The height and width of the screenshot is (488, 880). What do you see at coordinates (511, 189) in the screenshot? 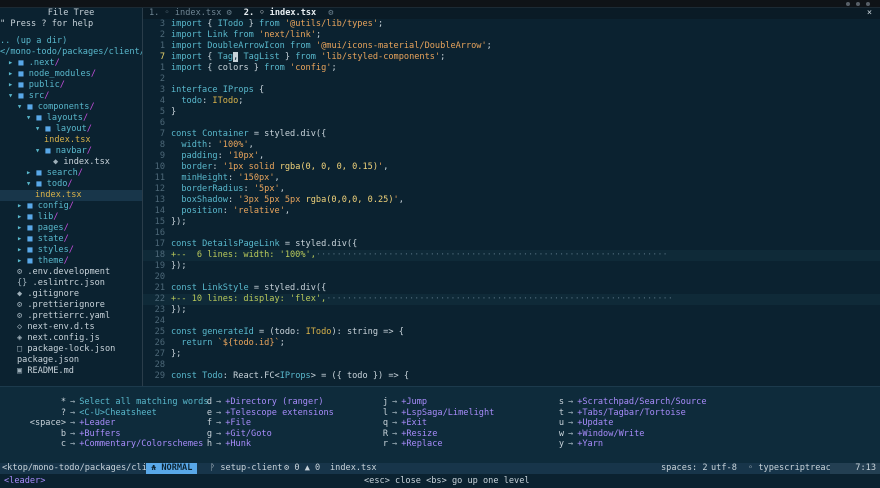
I see `code-line: 12 borderRadius: '5px',` at bounding box center [511, 189].